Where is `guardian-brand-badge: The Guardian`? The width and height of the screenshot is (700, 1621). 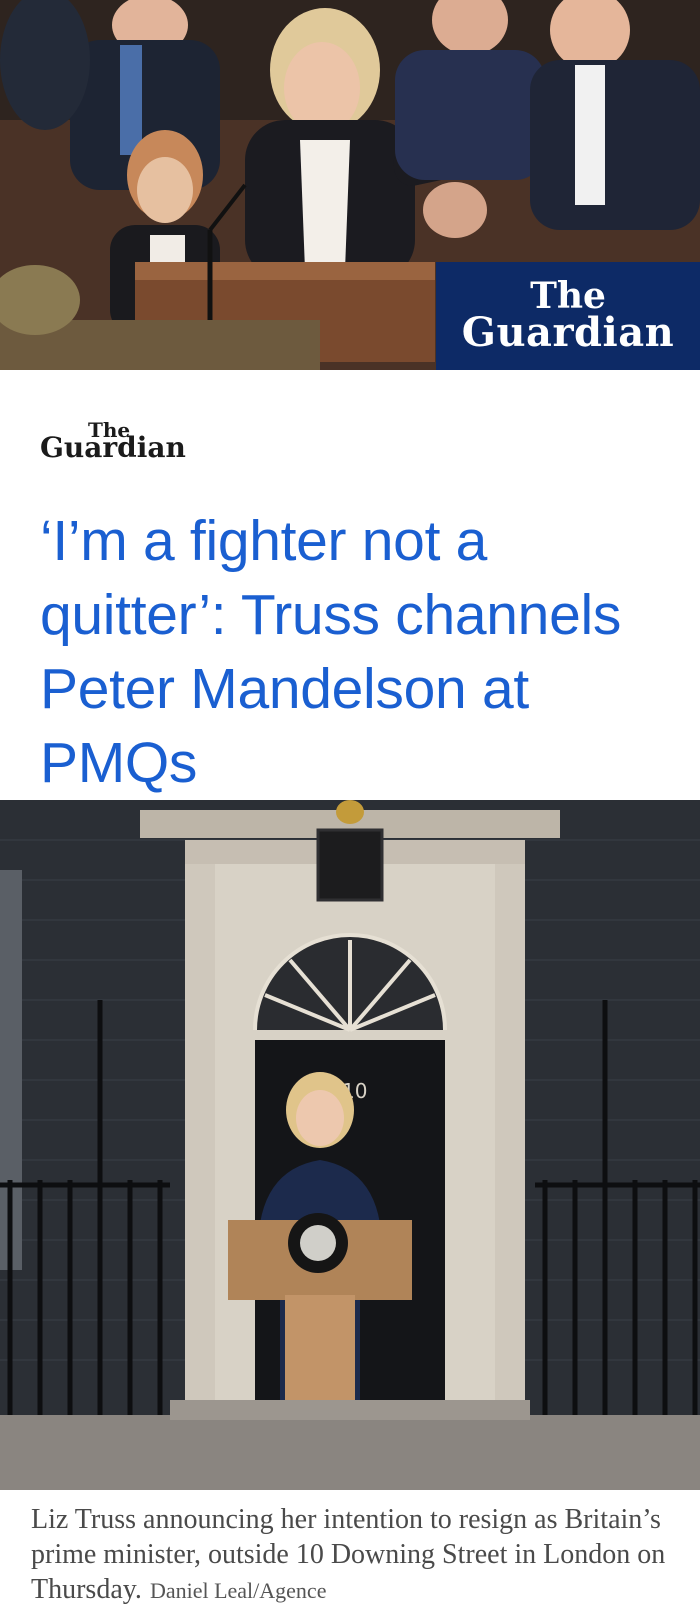 guardian-brand-badge: The Guardian is located at coordinates (568, 316).